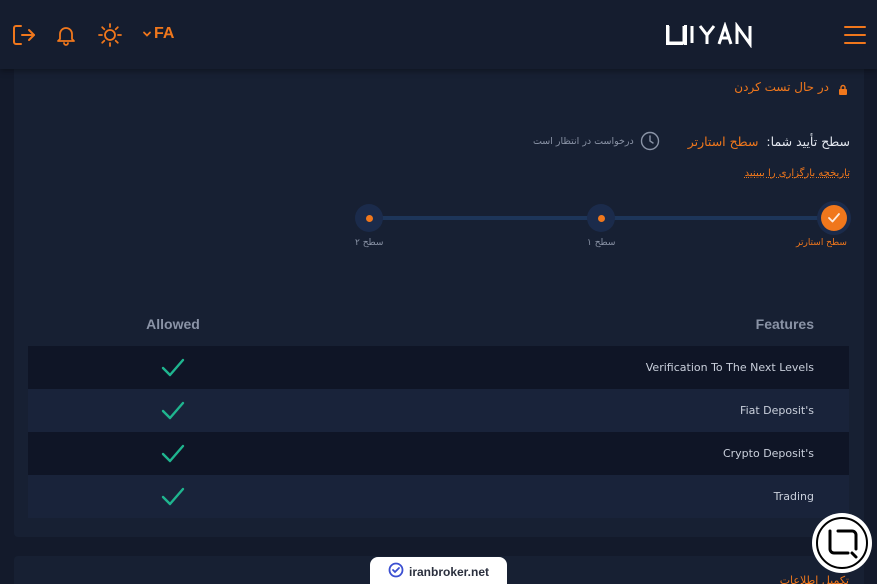 This screenshot has width=877, height=584. Describe the element at coordinates (369, 243) in the screenshot. I see `step-label-level-2: سطح ۲` at that location.